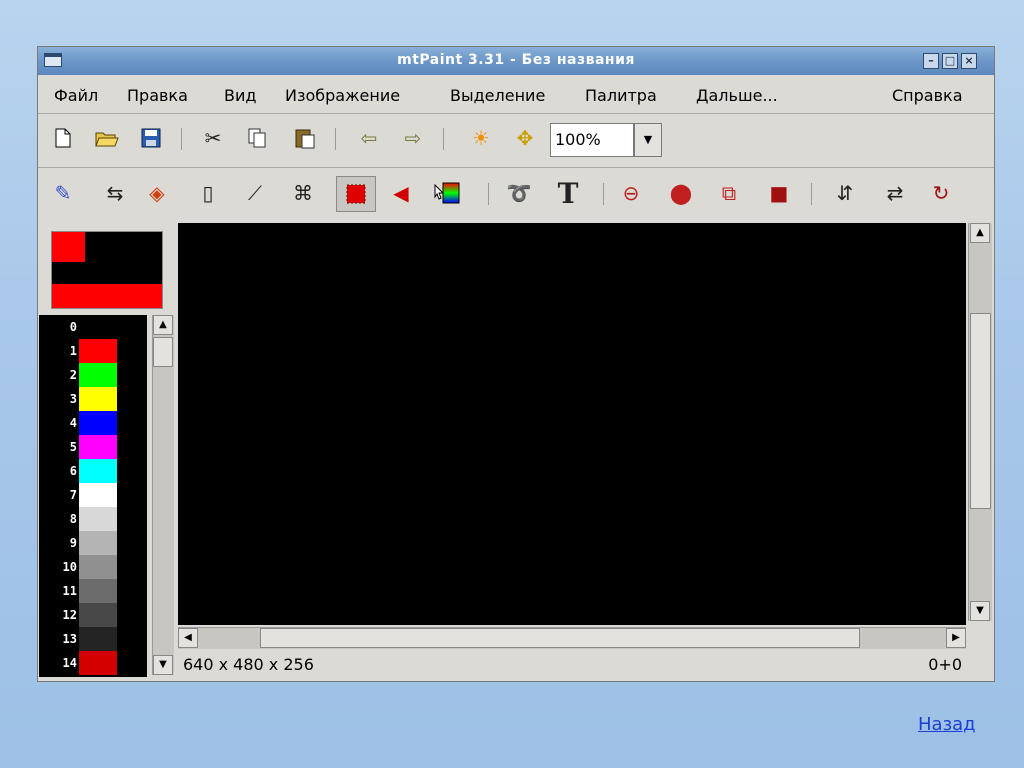 The width and height of the screenshot is (1024, 768). Describe the element at coordinates (648, 140) in the screenshot. I see `zoom-dropdown-button: ▼` at that location.